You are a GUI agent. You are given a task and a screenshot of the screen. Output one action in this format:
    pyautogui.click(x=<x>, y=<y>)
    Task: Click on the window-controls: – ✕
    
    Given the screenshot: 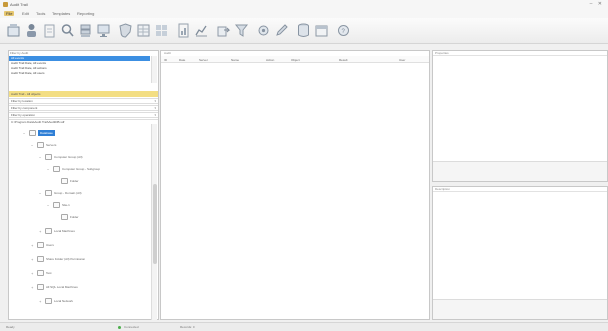 What is the action you would take?
    pyautogui.click(x=597, y=4)
    